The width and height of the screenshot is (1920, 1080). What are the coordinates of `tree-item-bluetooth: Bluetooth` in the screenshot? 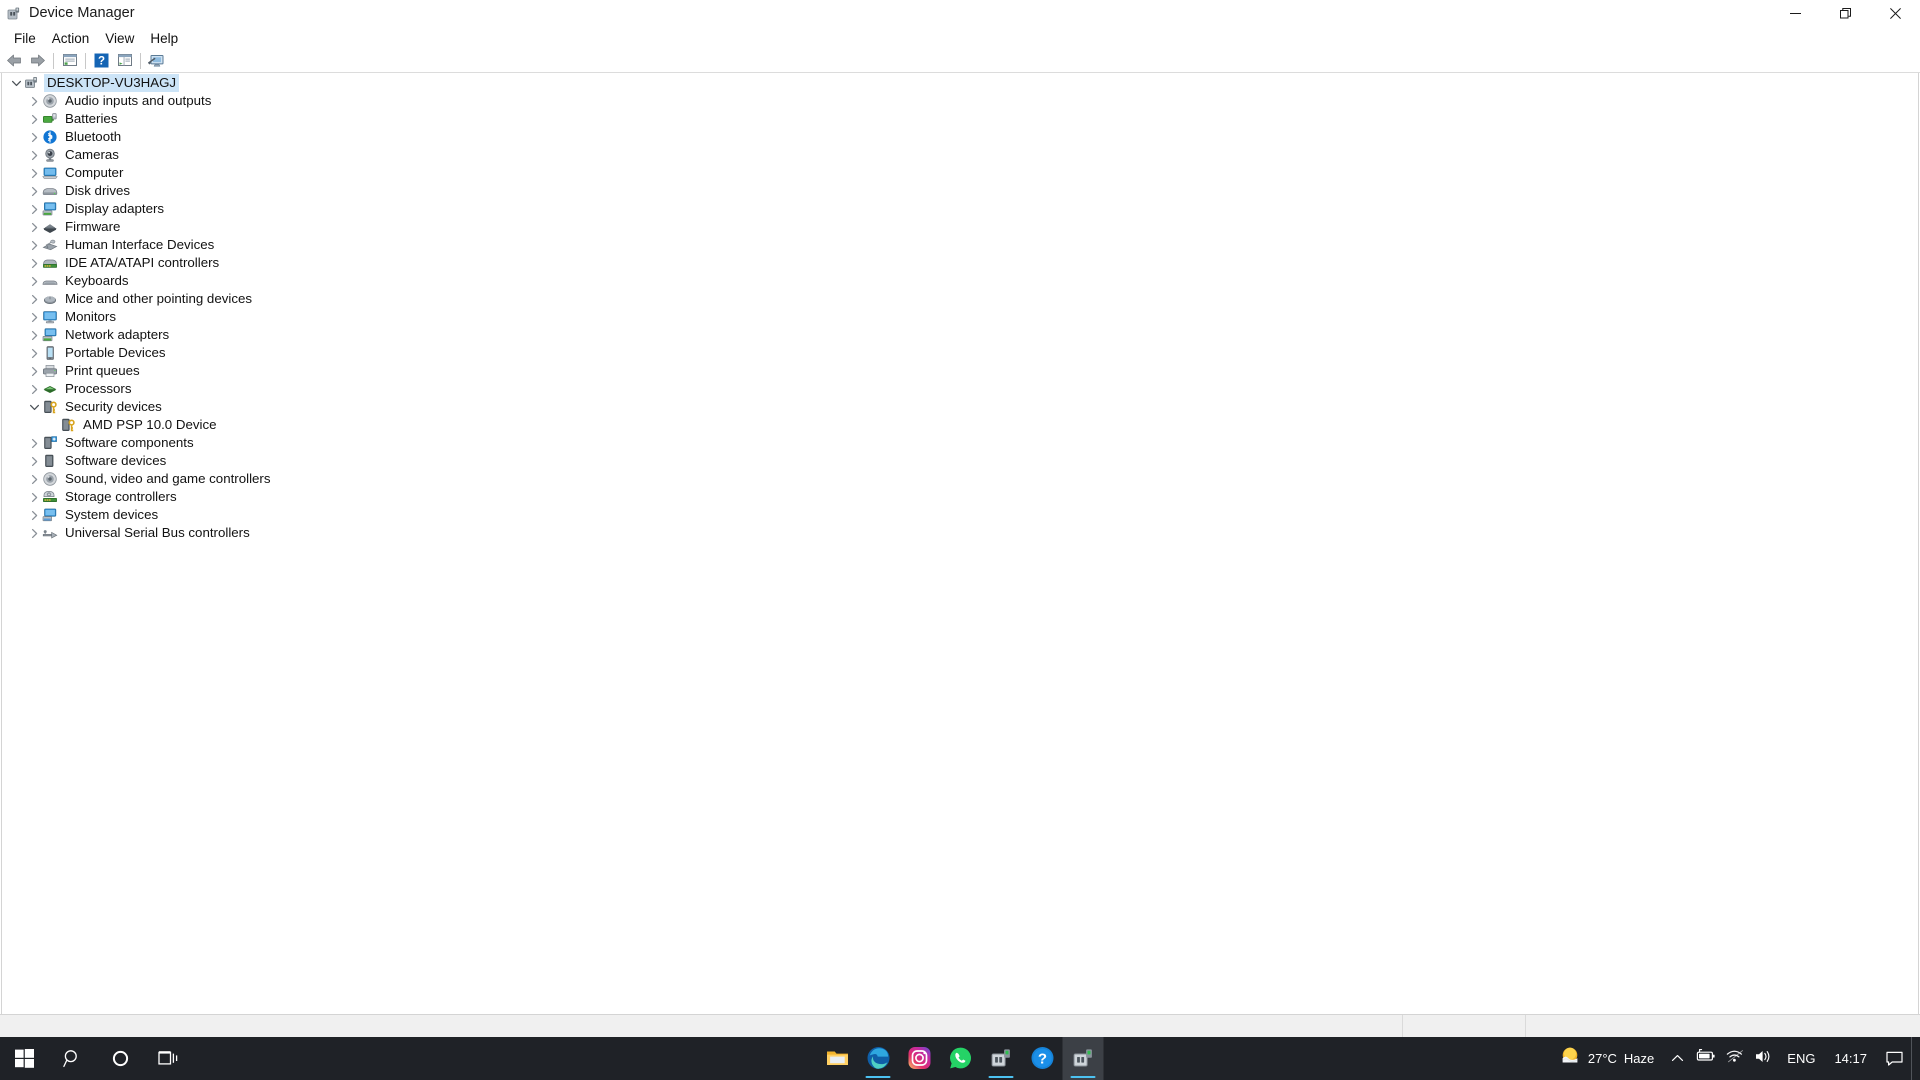 It's located at (960, 137).